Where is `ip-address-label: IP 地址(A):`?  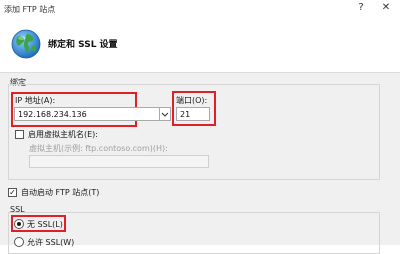
ip-address-label: IP 地址(A): is located at coordinates (35, 100).